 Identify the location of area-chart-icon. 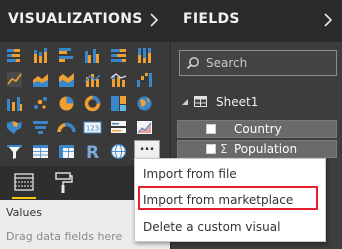
(40, 79).